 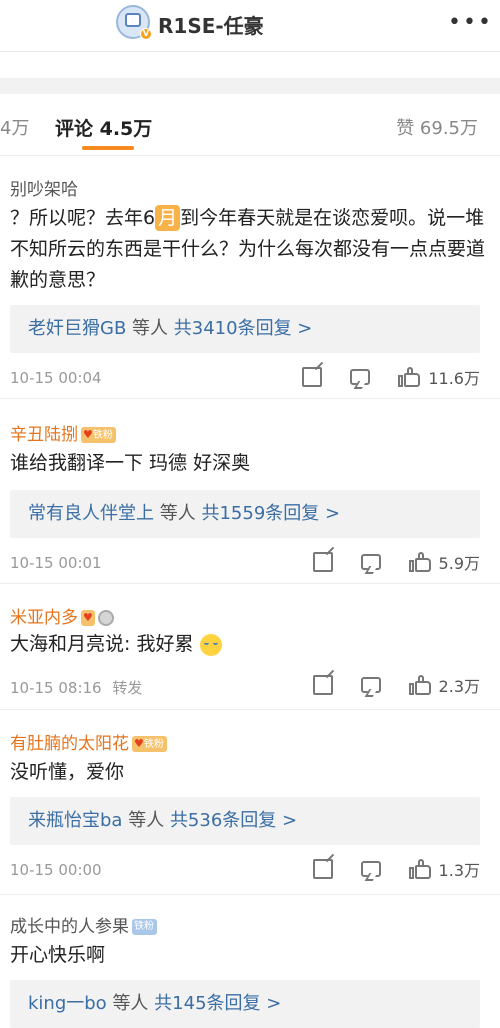 I want to click on replies-link: 常有良人伴堂上 等人 共1559条回复 >, so click(x=245, y=514).